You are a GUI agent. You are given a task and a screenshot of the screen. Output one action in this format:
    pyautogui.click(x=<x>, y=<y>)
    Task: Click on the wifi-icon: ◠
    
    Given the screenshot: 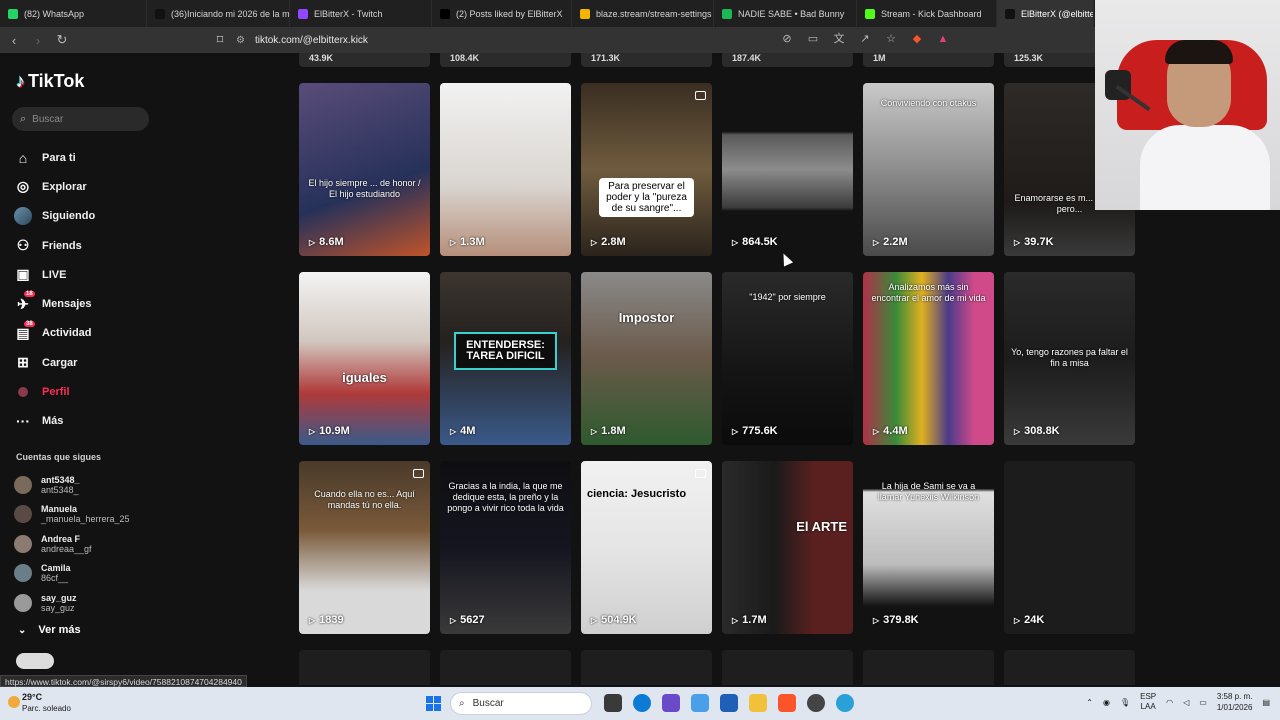 What is the action you would take?
    pyautogui.click(x=1169, y=702)
    